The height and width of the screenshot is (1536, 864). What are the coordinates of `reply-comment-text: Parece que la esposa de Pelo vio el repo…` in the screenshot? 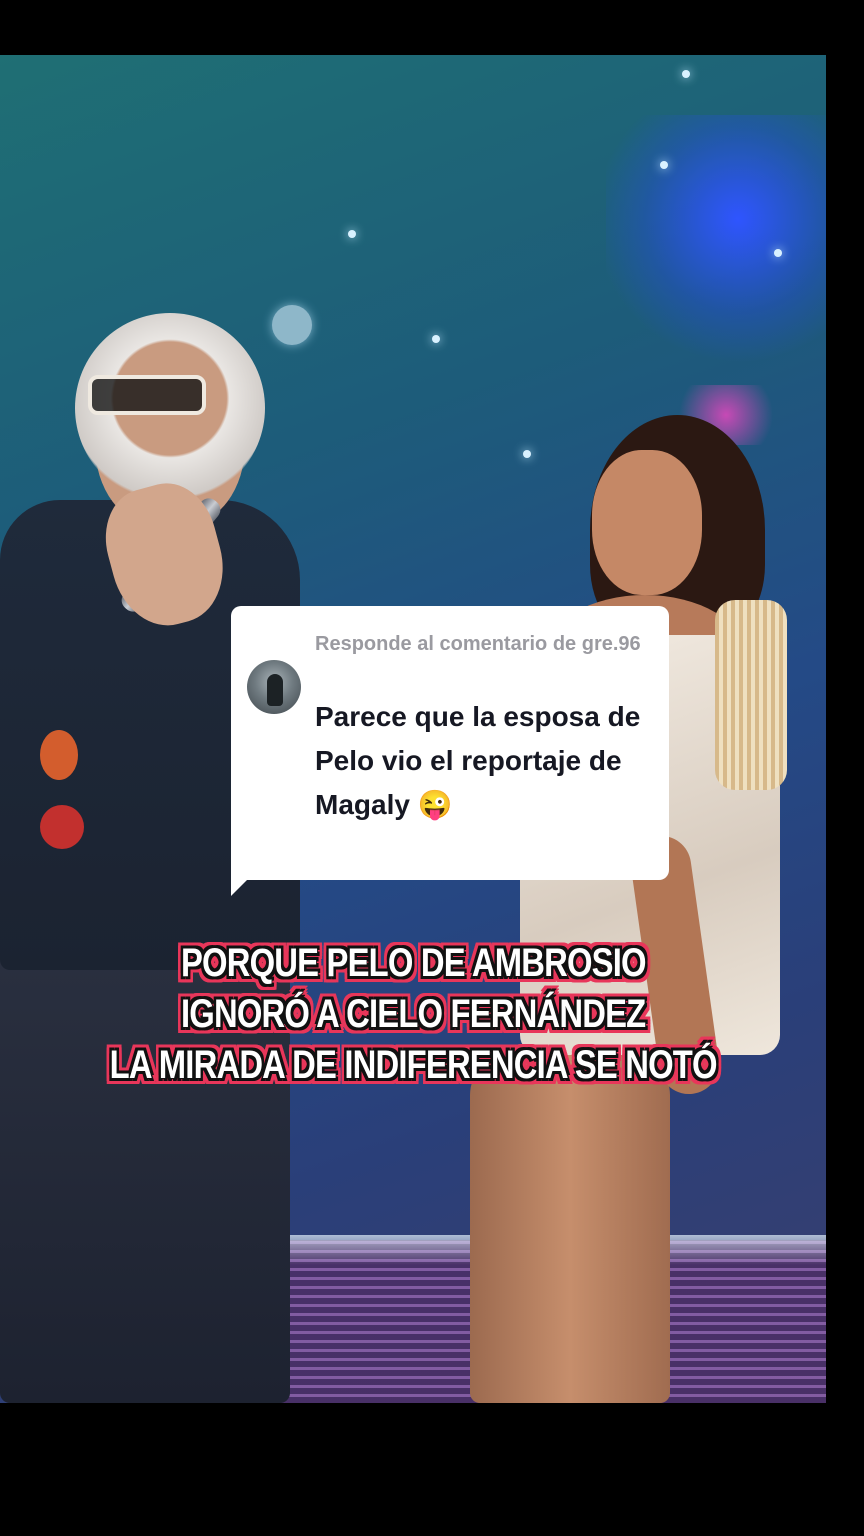 It's located at (478, 760).